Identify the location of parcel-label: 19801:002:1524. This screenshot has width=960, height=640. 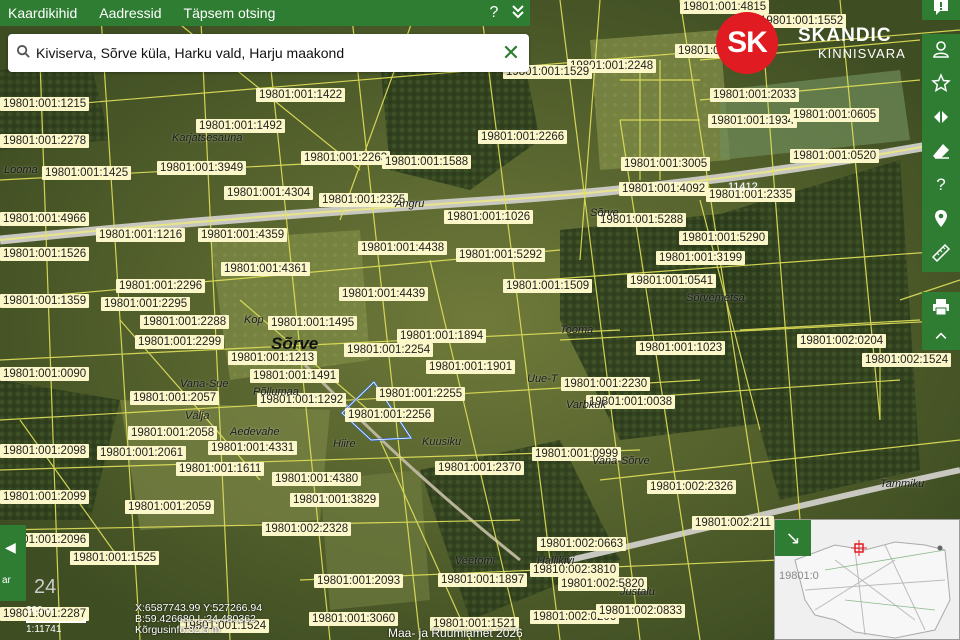
(907, 360).